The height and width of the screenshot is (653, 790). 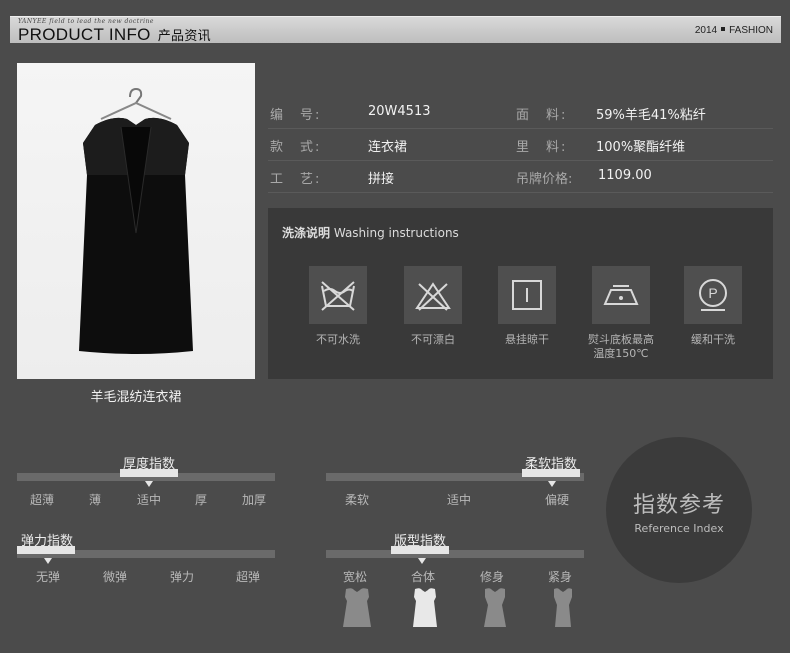 I want to click on softness-index: 柔软指数 柔软 适中 偏硬, so click(x=455, y=489).